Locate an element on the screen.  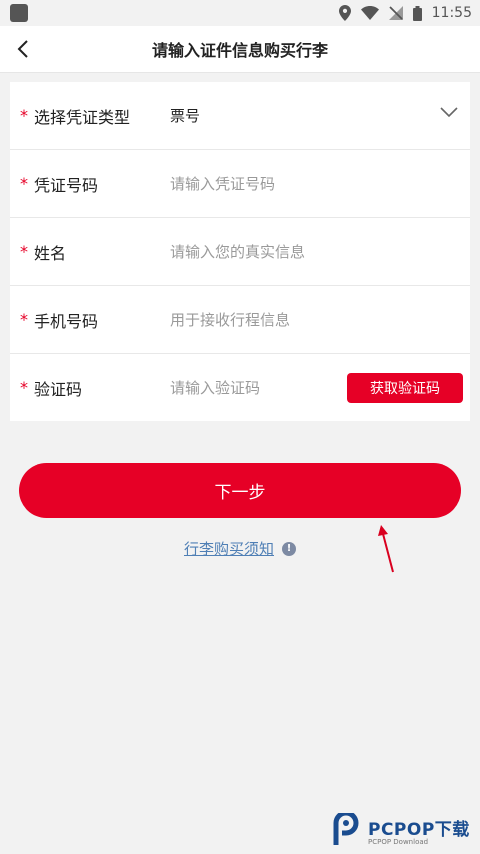
doc-type-row: * 选择凭证类型 票号 is located at coordinates (240, 116).